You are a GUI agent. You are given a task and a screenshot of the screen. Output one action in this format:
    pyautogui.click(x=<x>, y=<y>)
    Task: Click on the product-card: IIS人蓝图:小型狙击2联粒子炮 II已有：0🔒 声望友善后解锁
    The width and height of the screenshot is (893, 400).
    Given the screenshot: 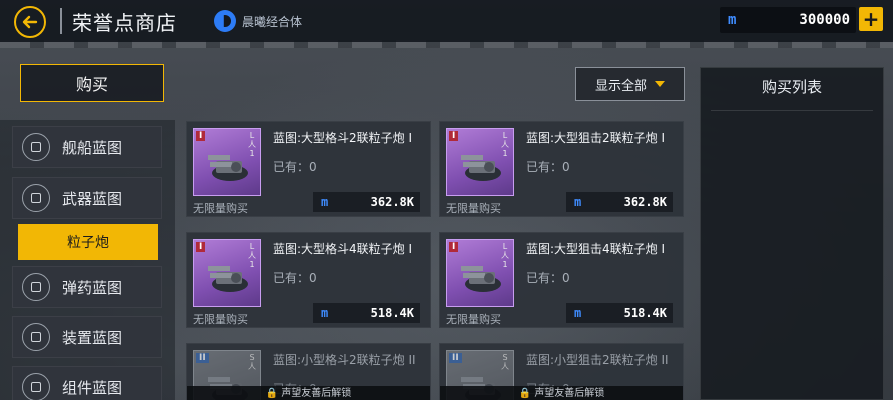 What is the action you would take?
    pyautogui.click(x=561, y=371)
    